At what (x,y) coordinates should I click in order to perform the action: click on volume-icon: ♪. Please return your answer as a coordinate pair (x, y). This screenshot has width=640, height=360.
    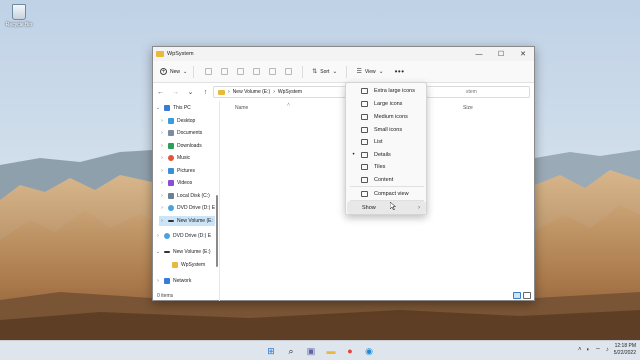
    Looking at the image, I should click on (607, 350).